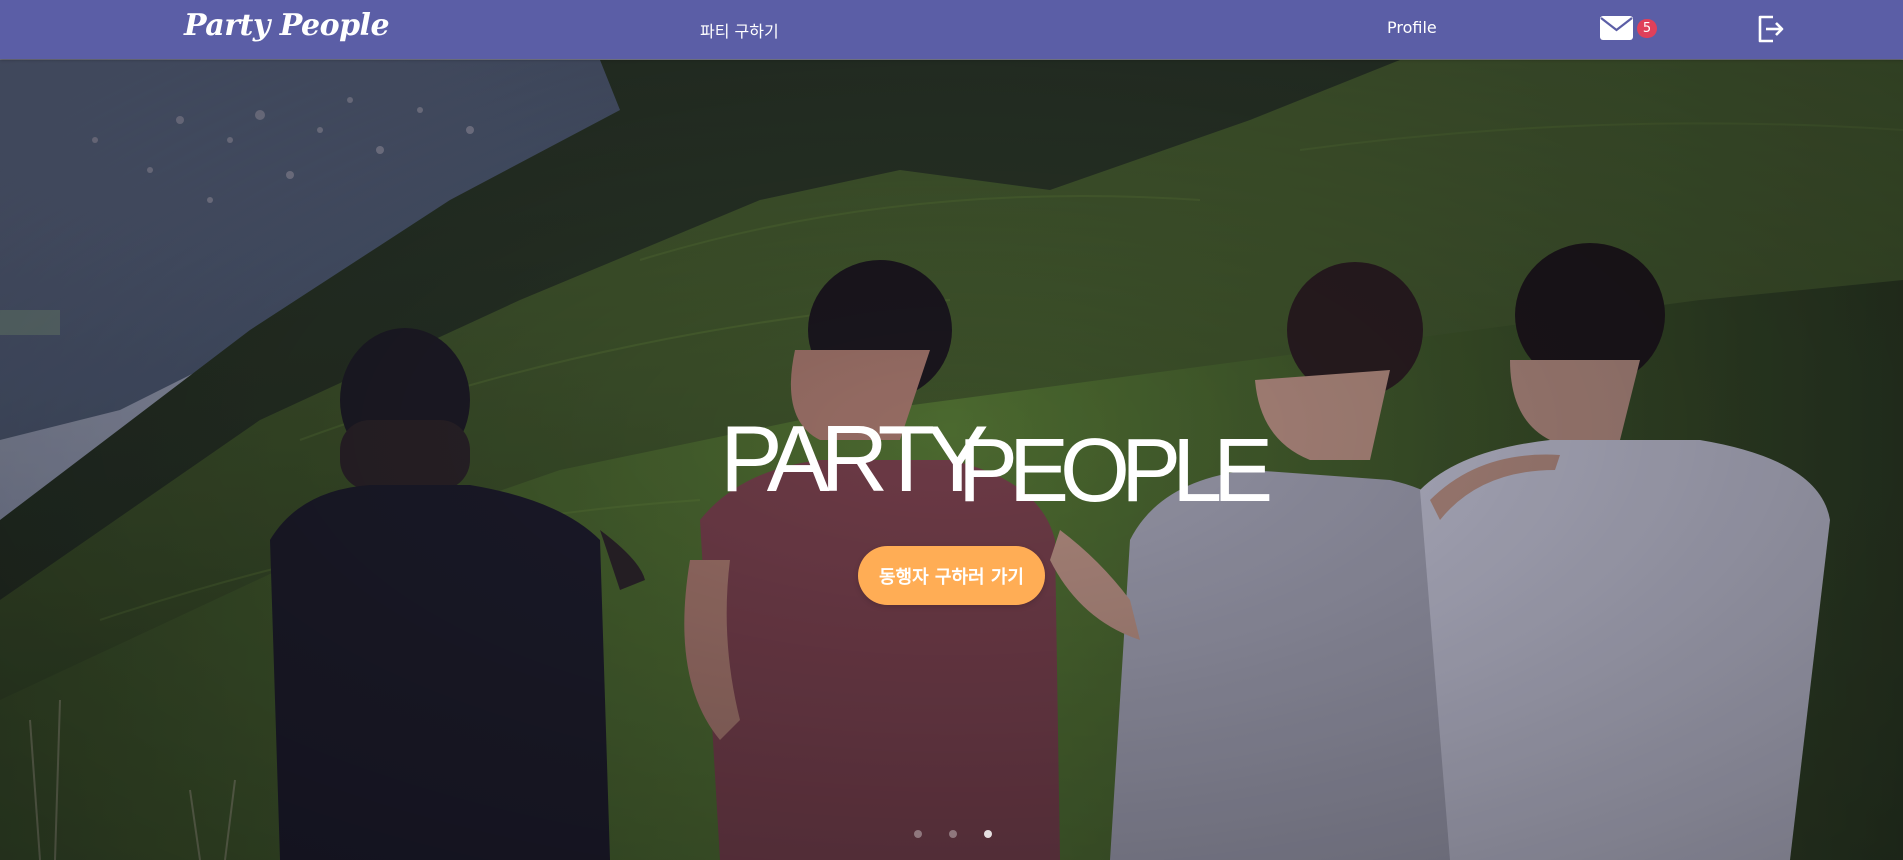 This screenshot has width=1903, height=860. Describe the element at coordinates (1412, 27) in the screenshot. I see `nav-link-profile: Profile` at that location.